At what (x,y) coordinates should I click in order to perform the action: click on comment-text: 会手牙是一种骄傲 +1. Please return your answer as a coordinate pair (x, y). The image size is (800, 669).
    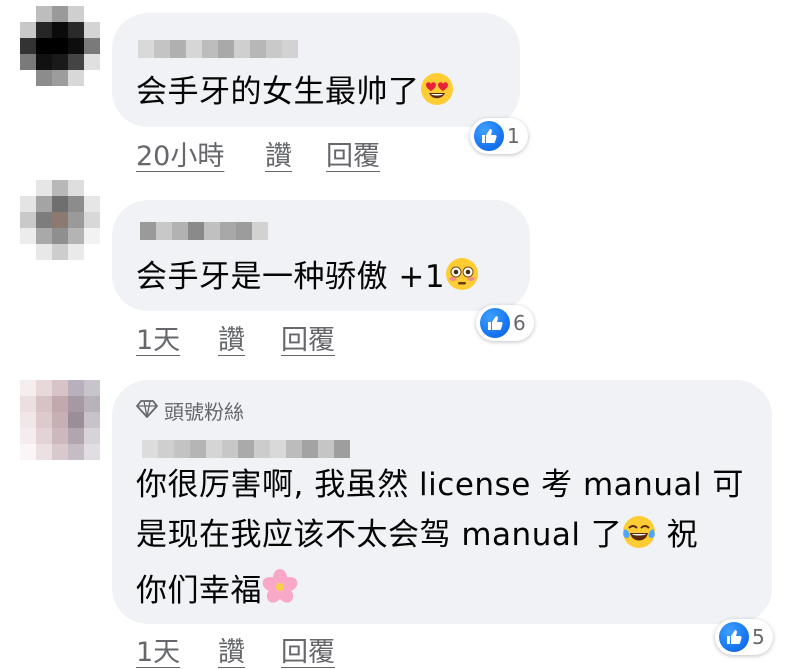
    Looking at the image, I should click on (307, 279).